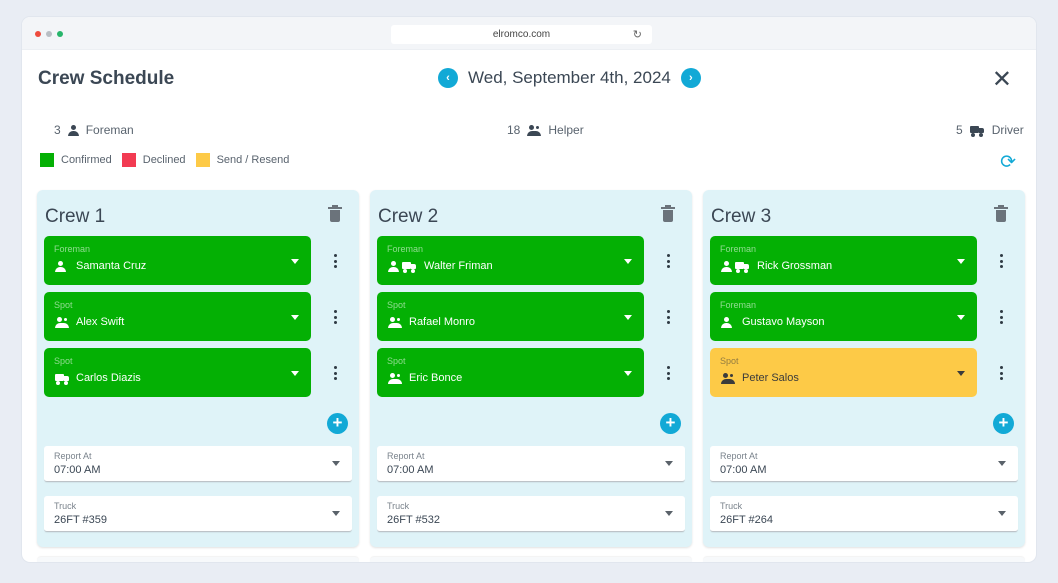  Describe the element at coordinates (510, 260) in the screenshot. I see `crew-member-select: Foreman Walter Friman` at that location.